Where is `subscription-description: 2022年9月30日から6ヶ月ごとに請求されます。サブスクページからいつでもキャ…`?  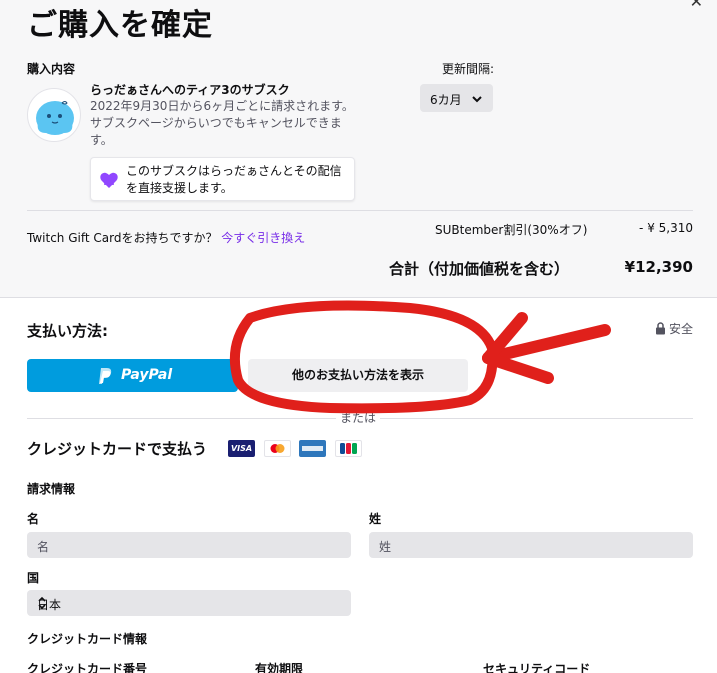 subscription-description: 2022年9月30日から6ヶ月ごとに請求されます。サブスクページからいつでもキャ… is located at coordinates (222, 123).